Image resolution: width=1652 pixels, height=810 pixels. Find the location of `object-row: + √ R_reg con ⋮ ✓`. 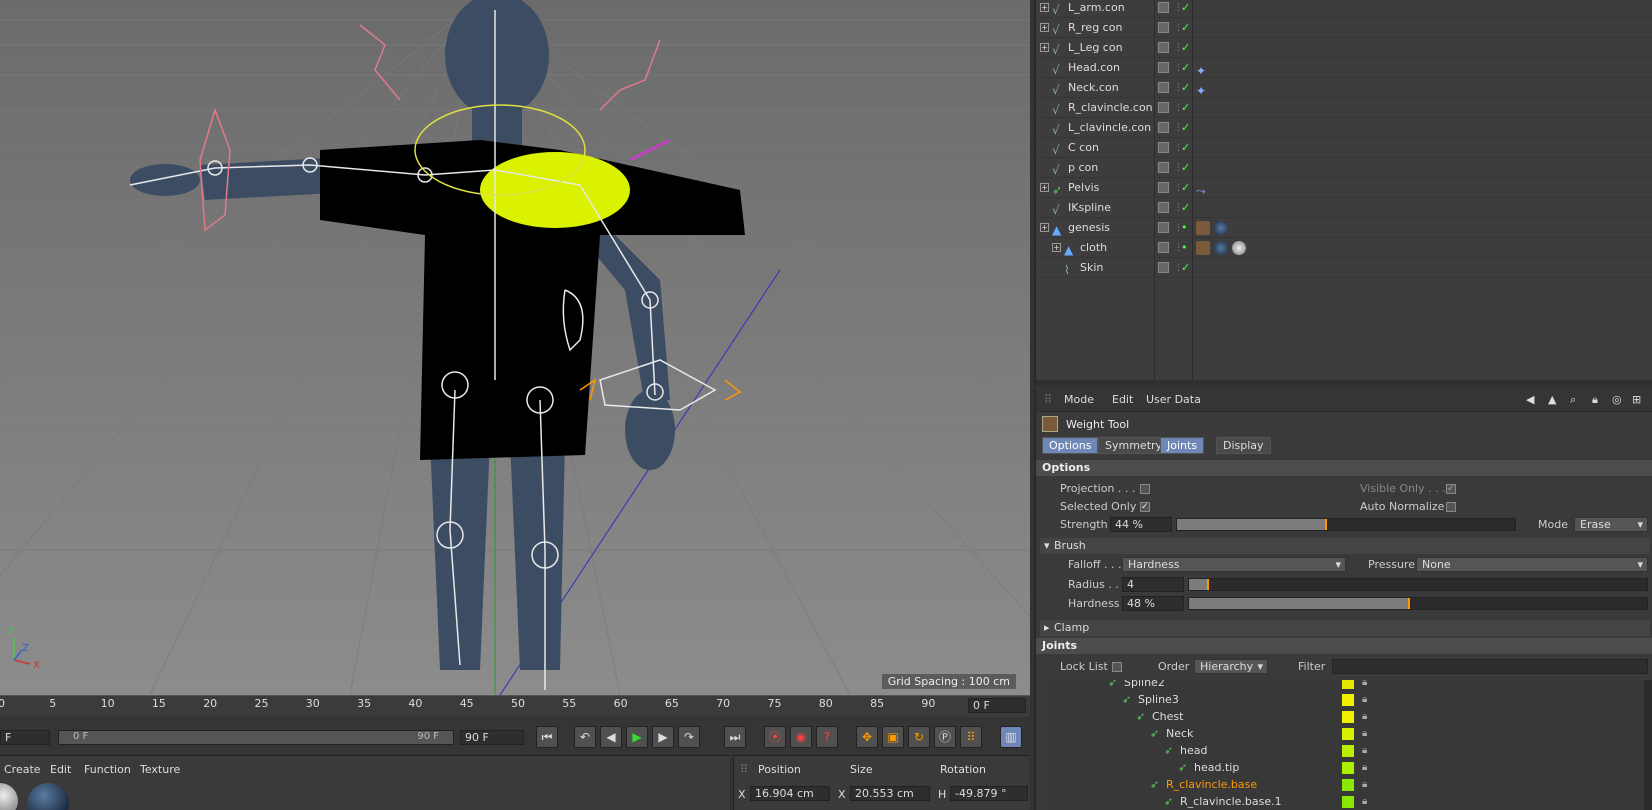

object-row: + √ R_reg con ⋮ ✓ is located at coordinates (1344, 28).